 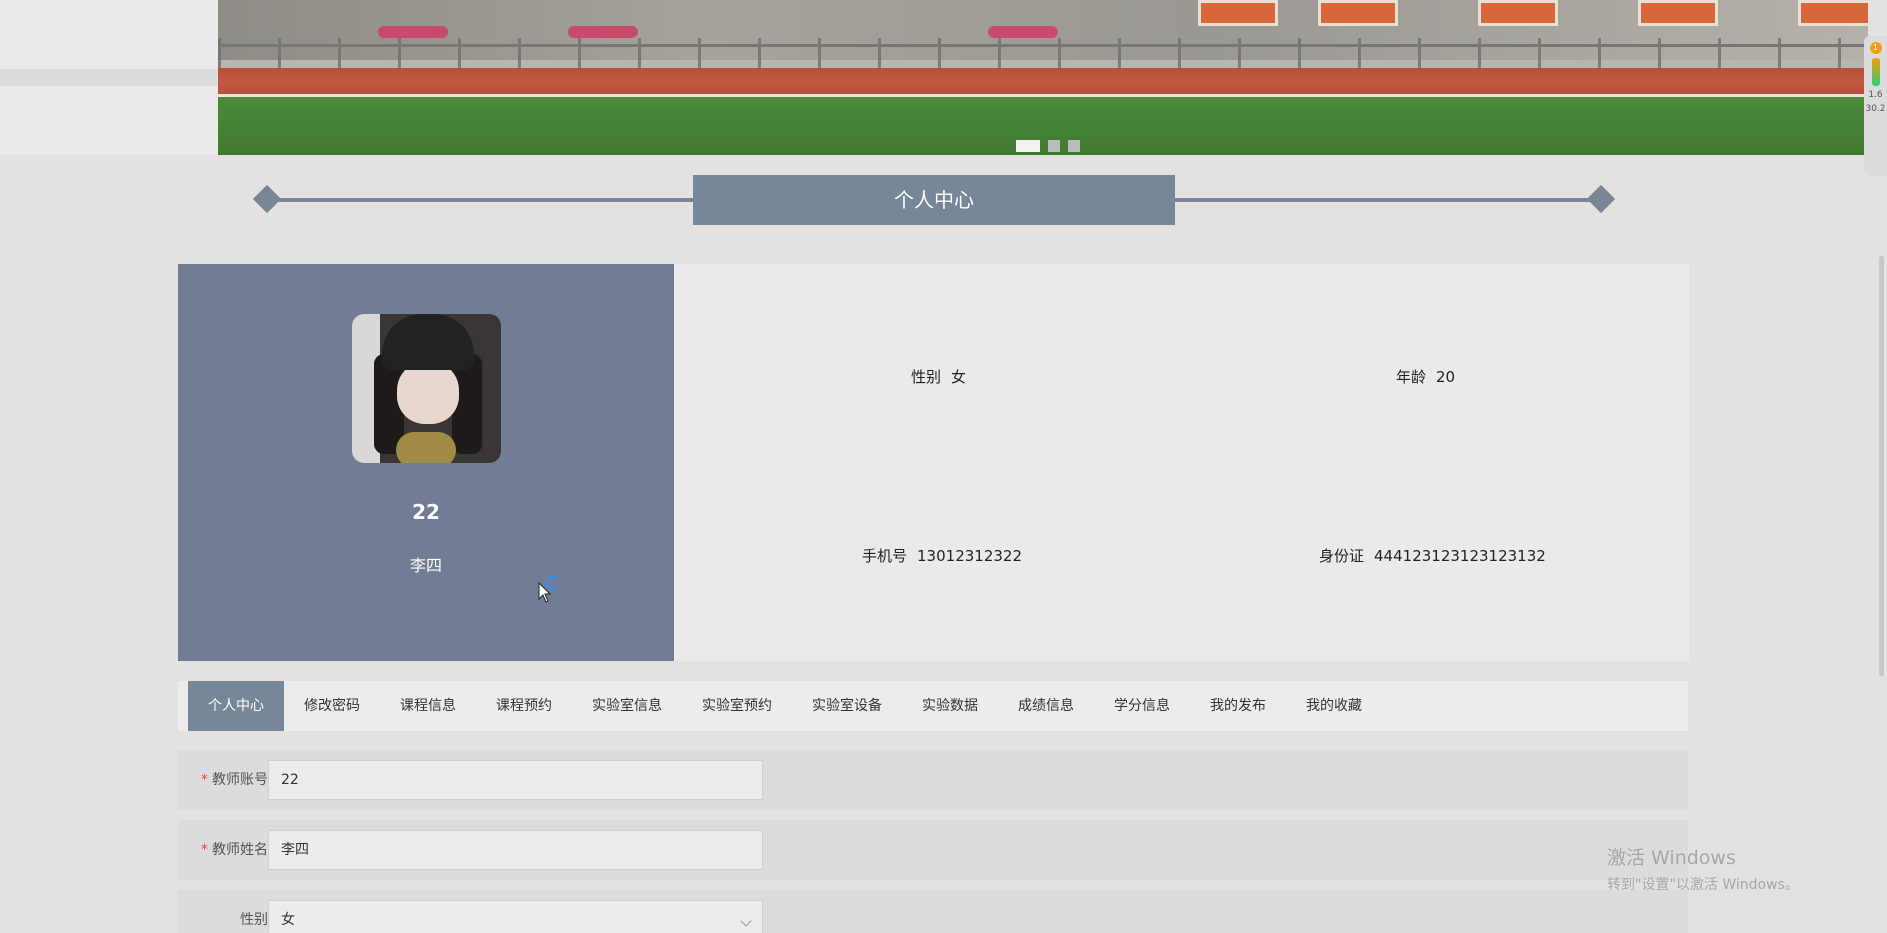 What do you see at coordinates (1043, 45) in the screenshot?
I see `banner-fence-rail` at bounding box center [1043, 45].